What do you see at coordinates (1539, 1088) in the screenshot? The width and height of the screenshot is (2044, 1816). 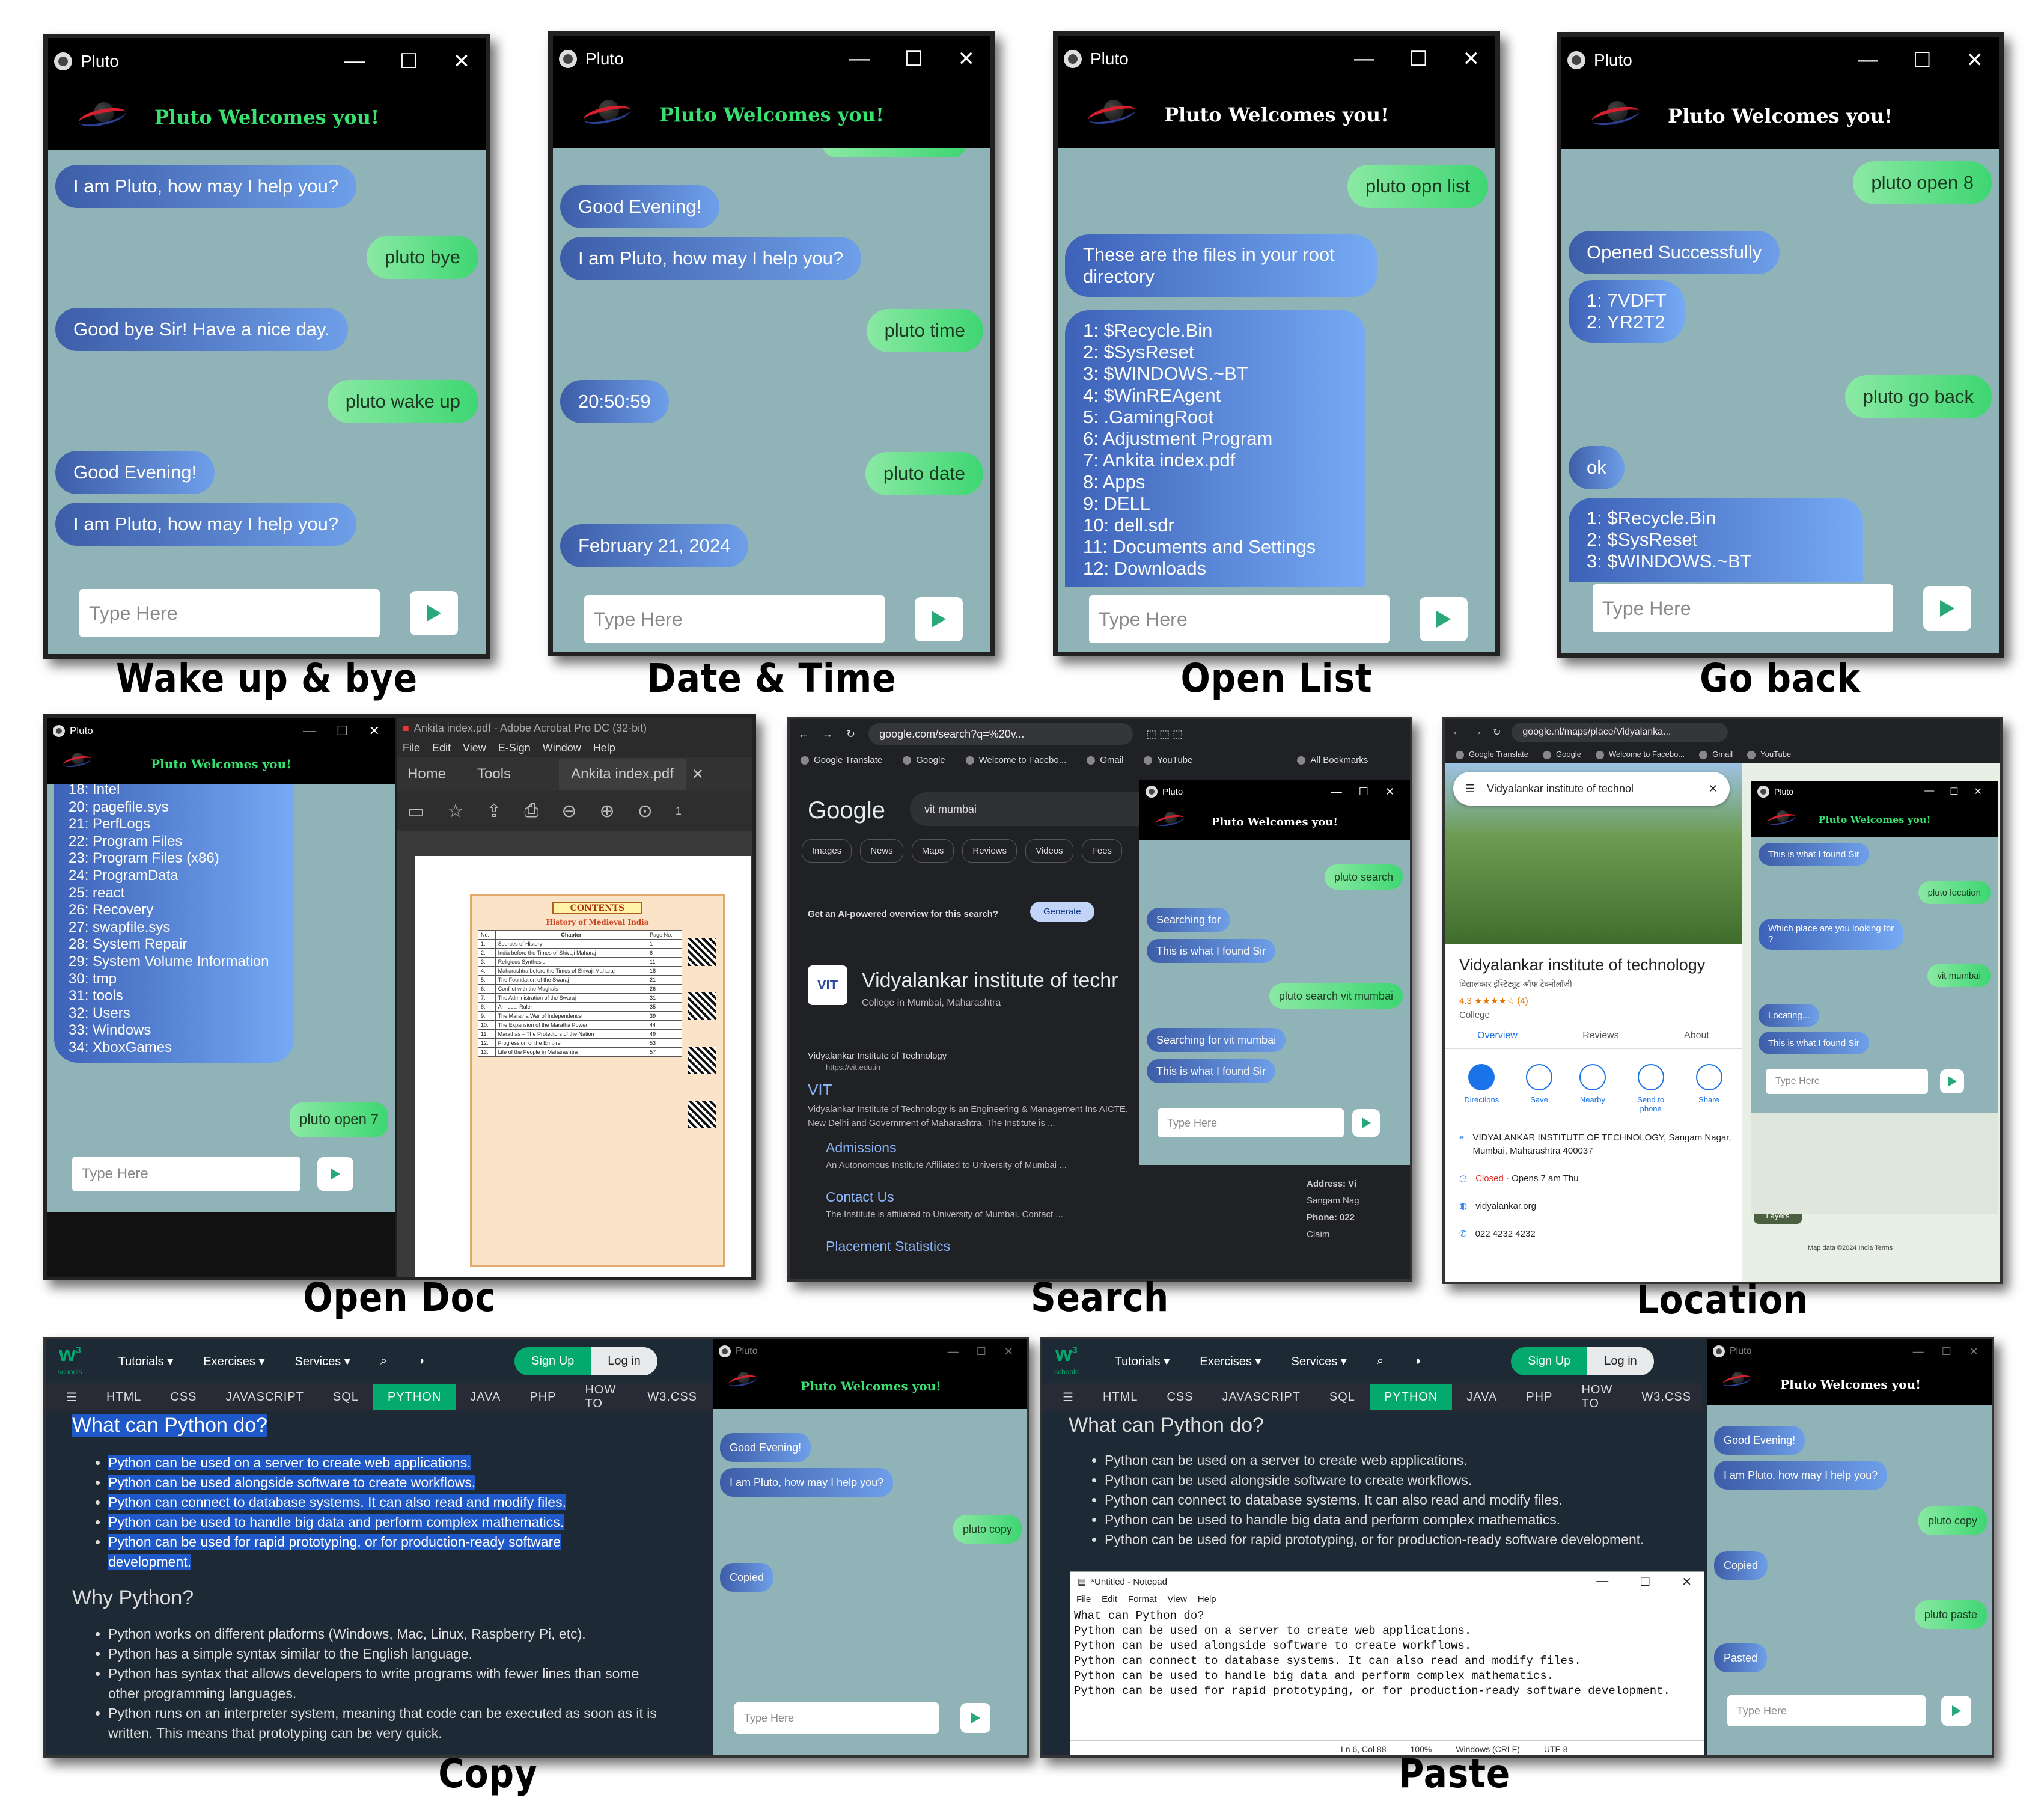 I see `save-button: Save` at bounding box center [1539, 1088].